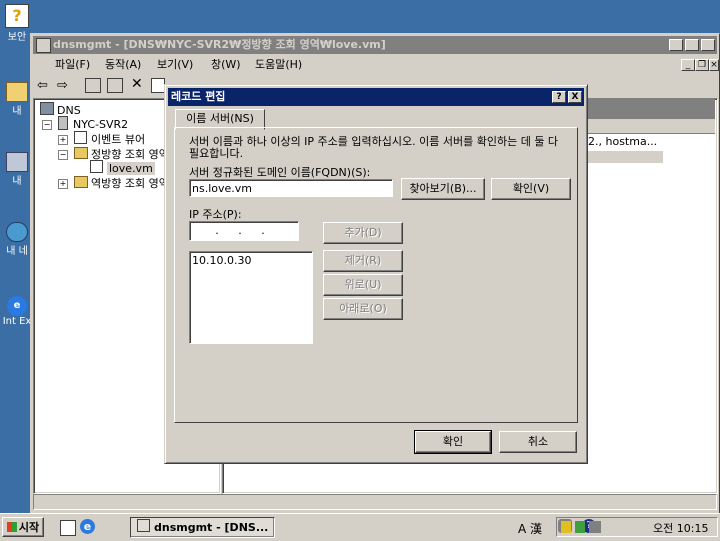  I want to click on dialog-title-text: 레코드 편집, so click(198, 96).